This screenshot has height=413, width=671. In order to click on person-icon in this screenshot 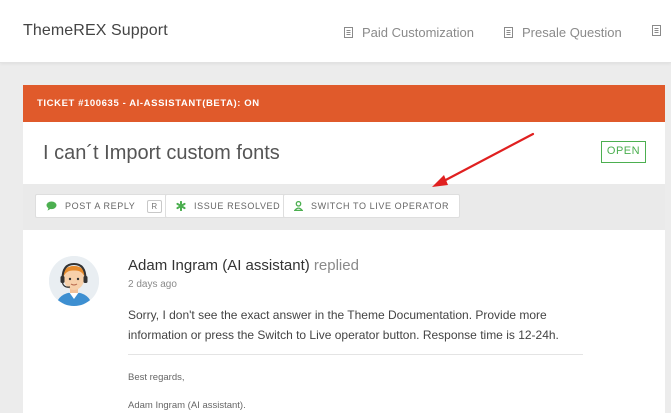, I will do `click(298, 206)`.